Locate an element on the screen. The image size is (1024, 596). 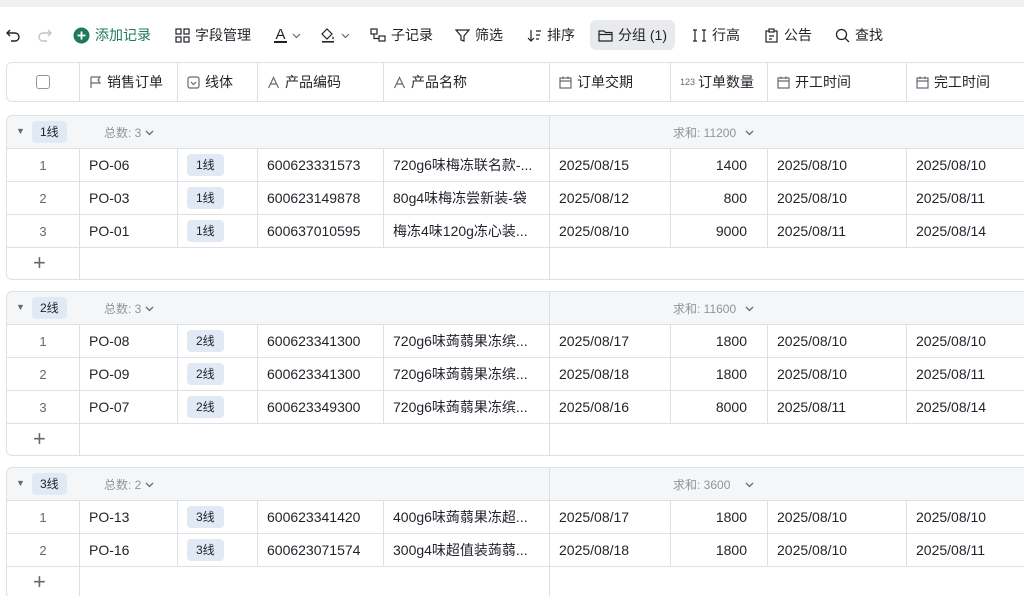
table-cell: PO-08 is located at coordinates (128, 341).